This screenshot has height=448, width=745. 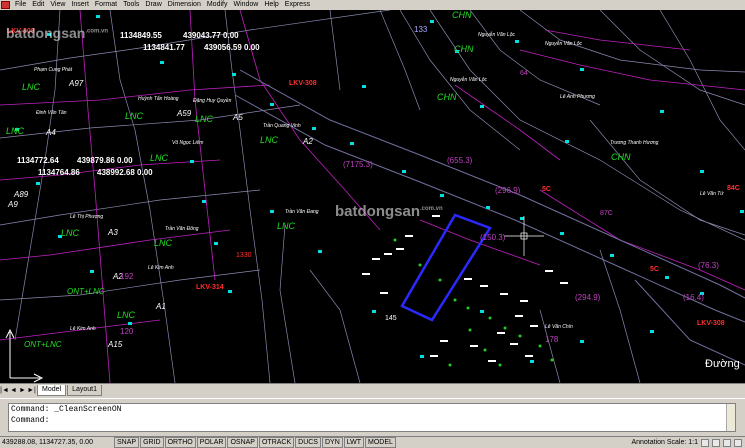 What do you see at coordinates (354, 442) in the screenshot?
I see `lwt-toggle: LWT` at bounding box center [354, 442].